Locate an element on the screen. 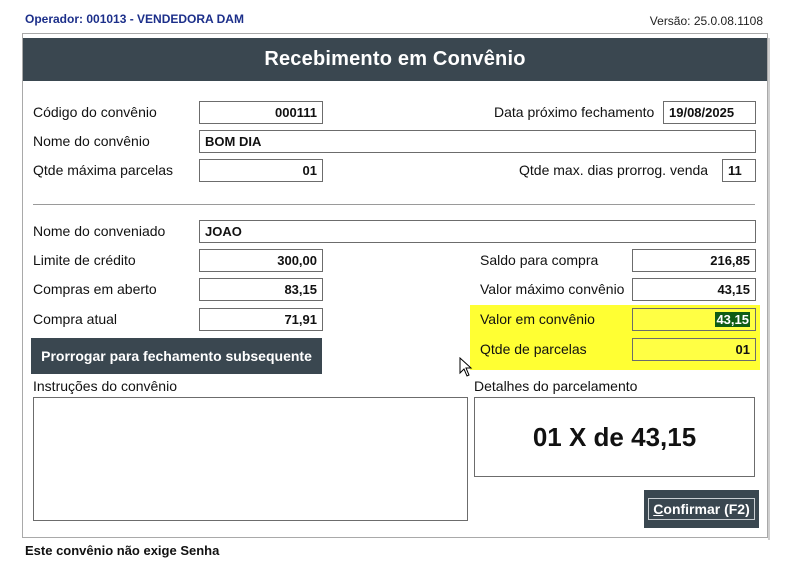 This screenshot has height=567, width=799. instrucoes-textarea is located at coordinates (250, 459).